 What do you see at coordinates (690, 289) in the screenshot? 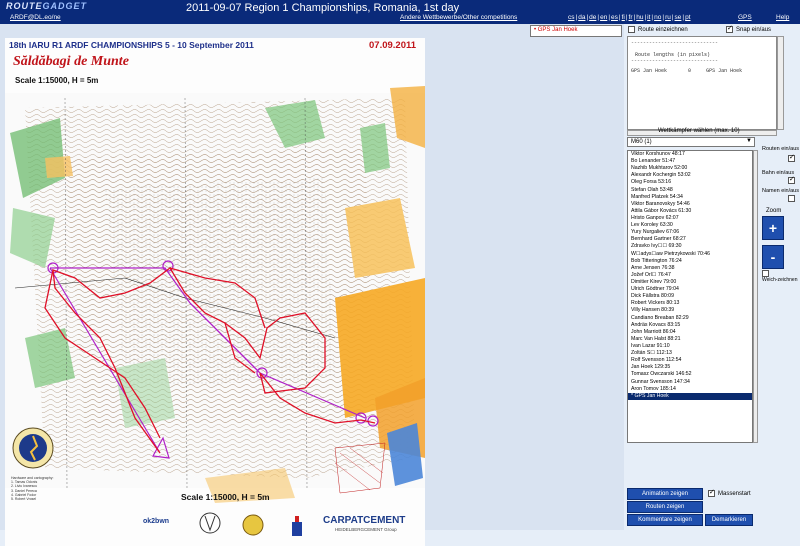
I see `runner-list-item: Ulrich Gödtner 79:04` at bounding box center [690, 289].